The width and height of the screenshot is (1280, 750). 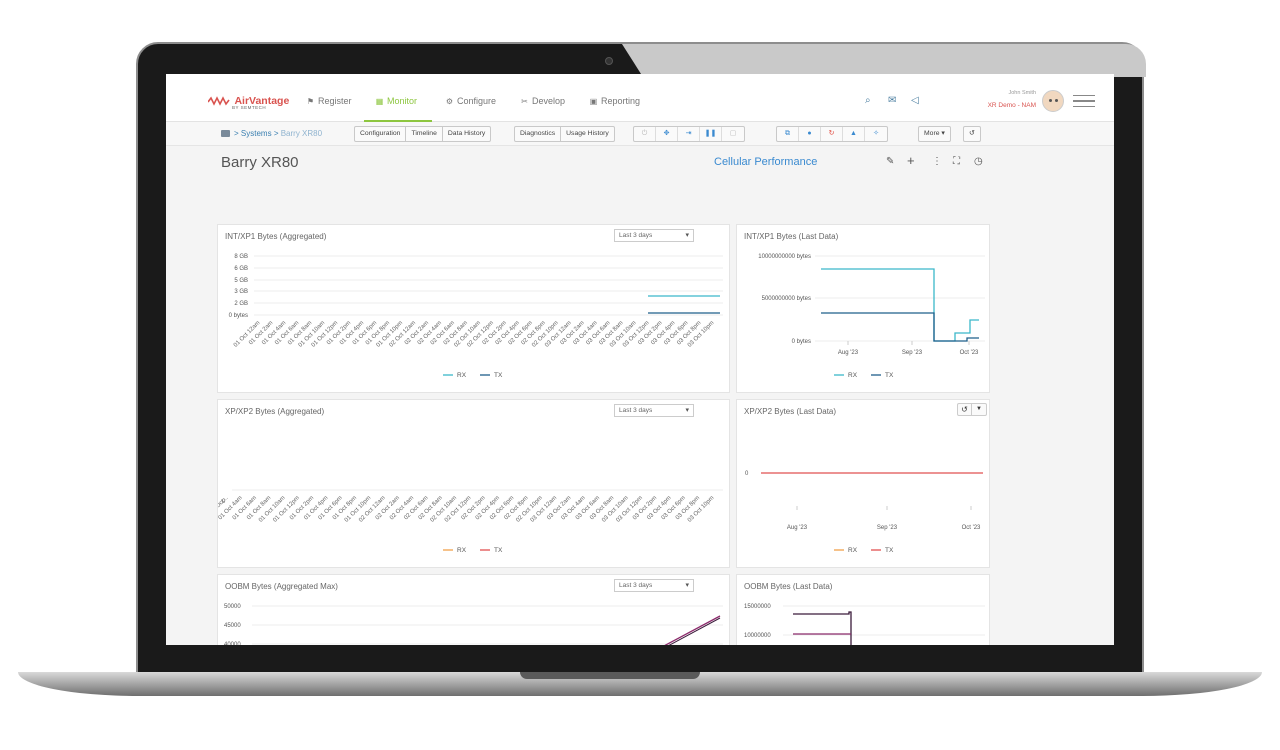 What do you see at coordinates (733, 134) in the screenshot?
I see `stop-icon: ▢` at bounding box center [733, 134].